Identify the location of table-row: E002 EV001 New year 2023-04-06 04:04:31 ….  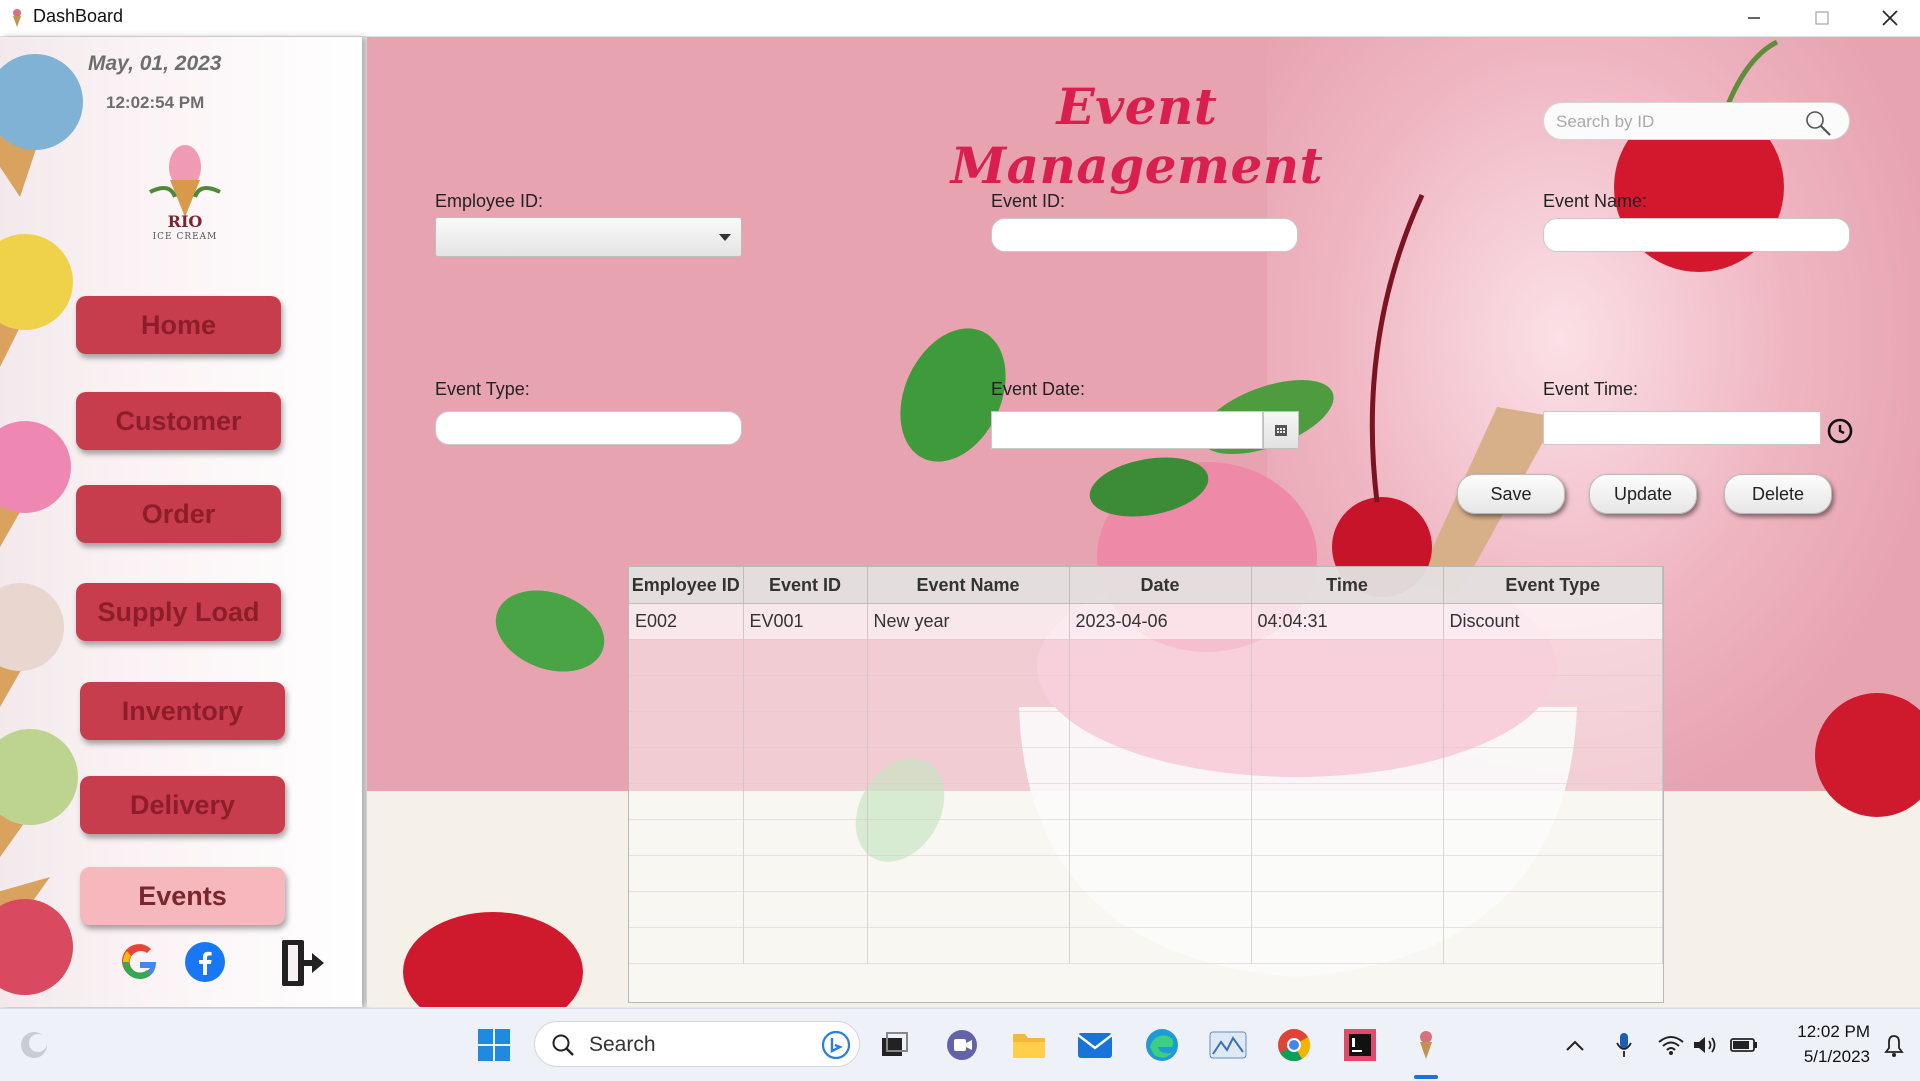
(1146, 621).